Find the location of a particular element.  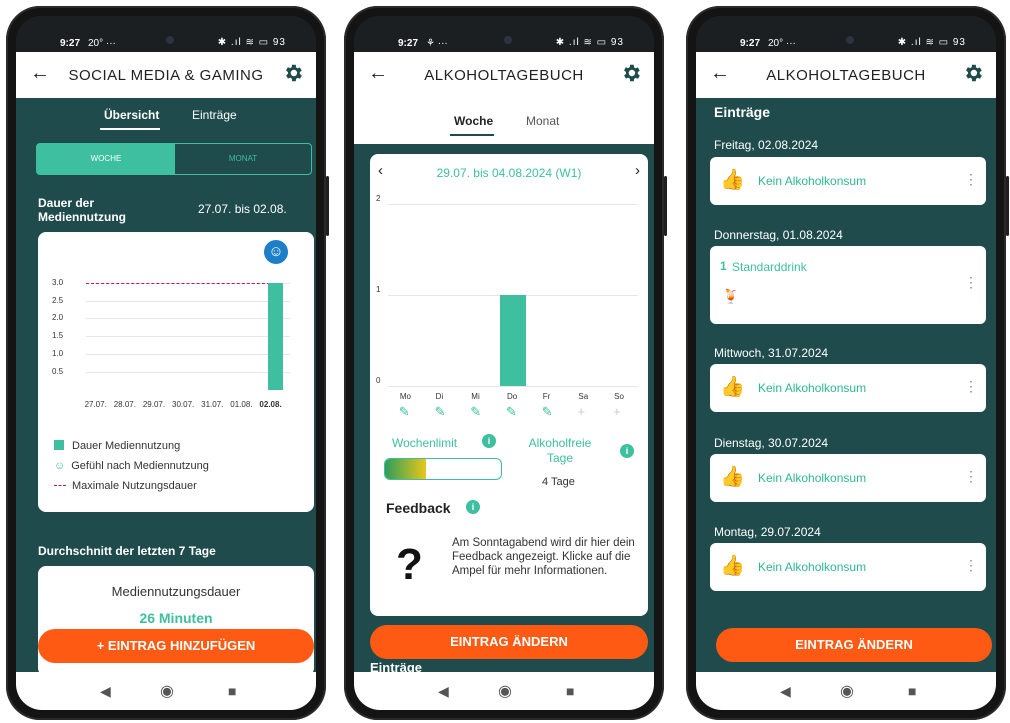

next-week-icon: › is located at coordinates (637, 170).